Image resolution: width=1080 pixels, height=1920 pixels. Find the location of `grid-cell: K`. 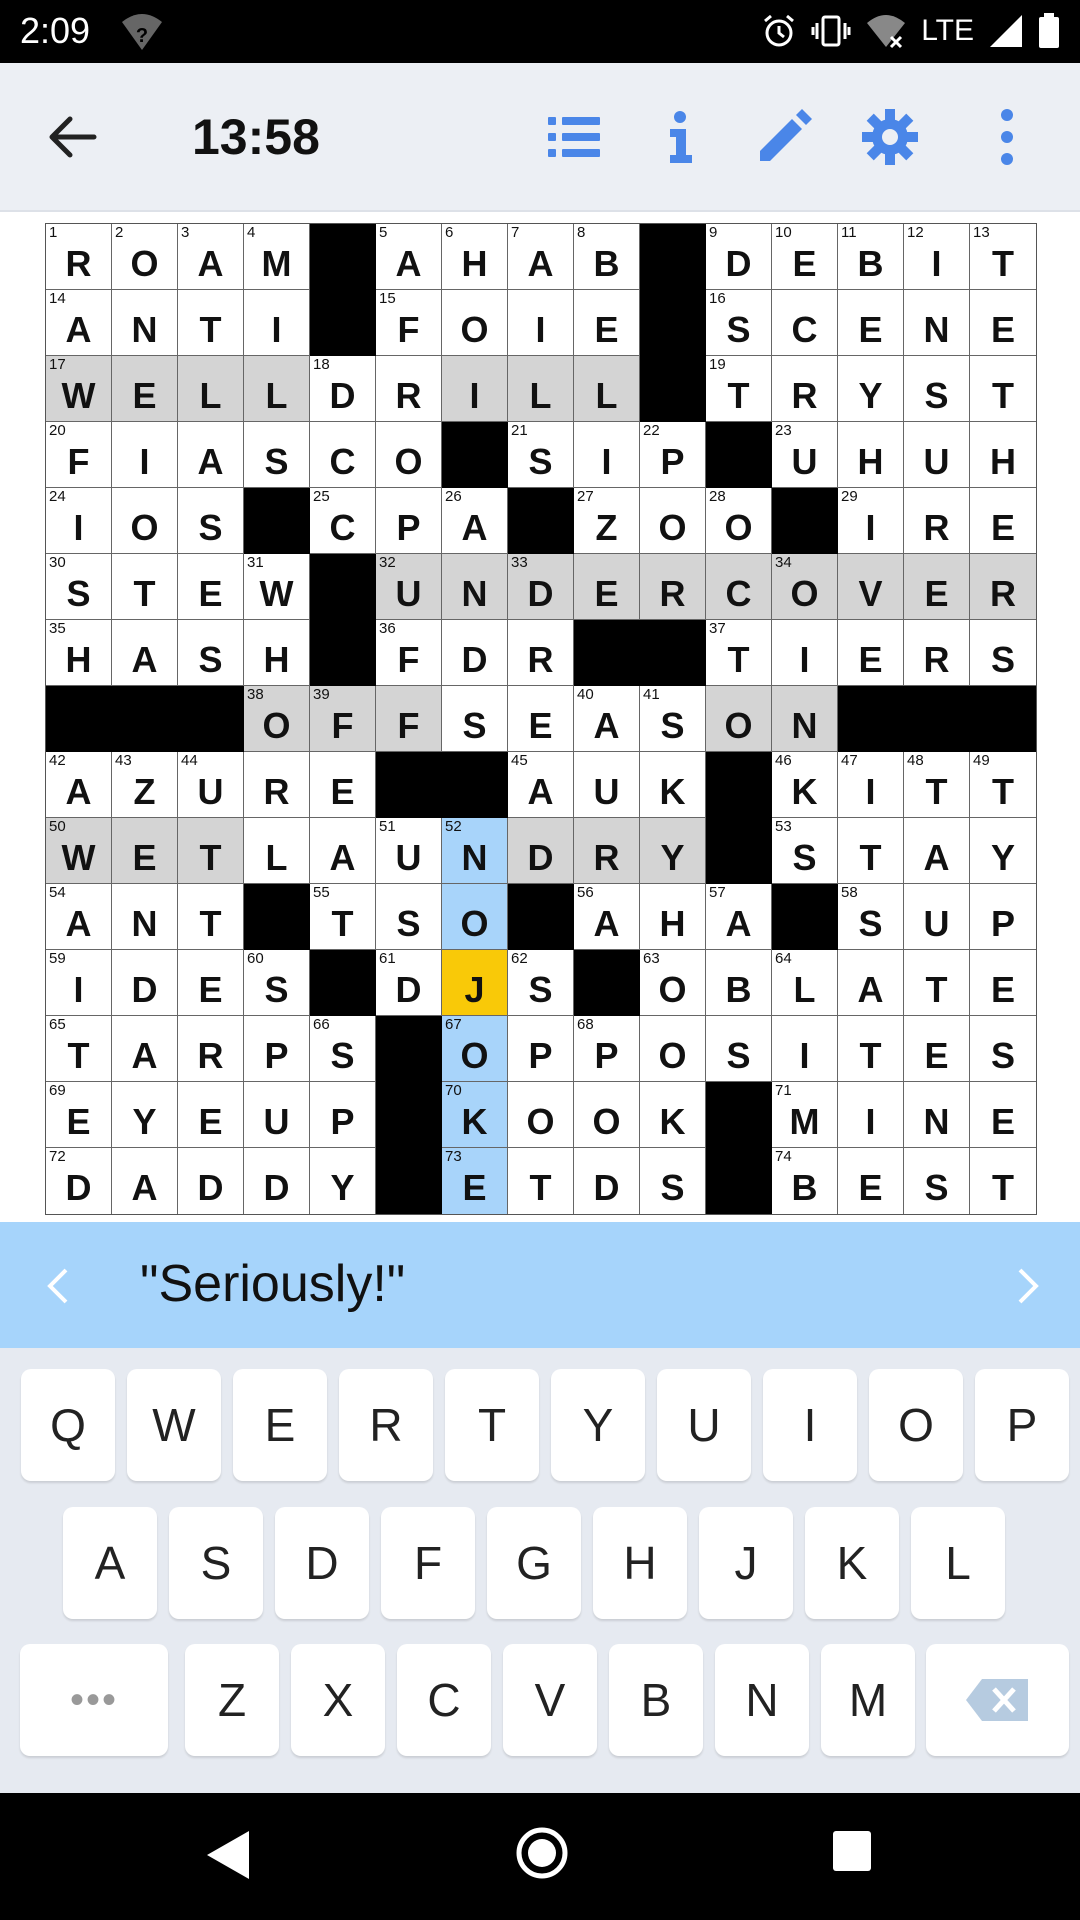

grid-cell: K is located at coordinates (673, 785).